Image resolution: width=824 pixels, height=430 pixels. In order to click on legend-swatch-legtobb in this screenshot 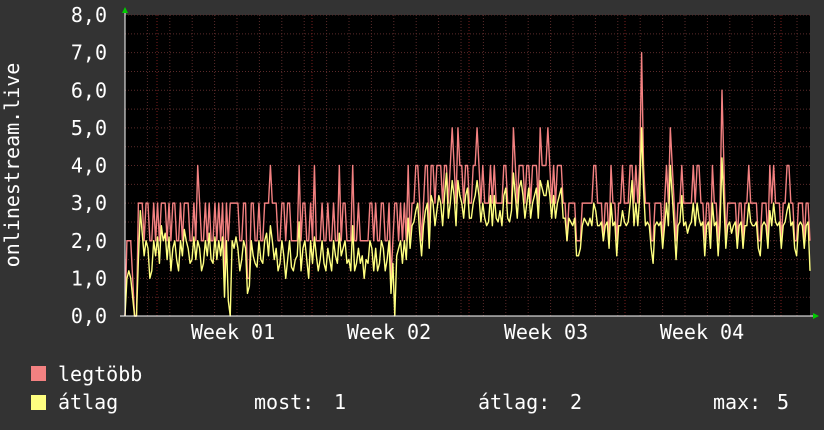, I will do `click(38, 373)`.